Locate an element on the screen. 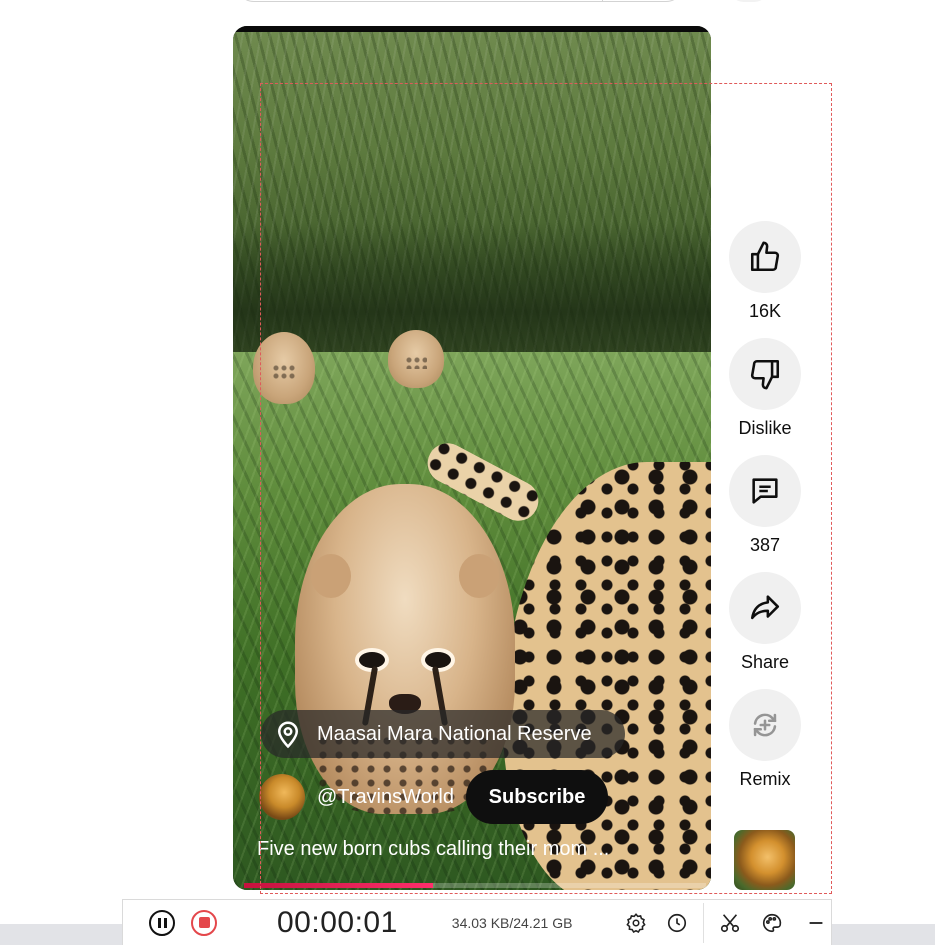 This screenshot has height=945, width=935. minimize-button is located at coordinates (816, 923).